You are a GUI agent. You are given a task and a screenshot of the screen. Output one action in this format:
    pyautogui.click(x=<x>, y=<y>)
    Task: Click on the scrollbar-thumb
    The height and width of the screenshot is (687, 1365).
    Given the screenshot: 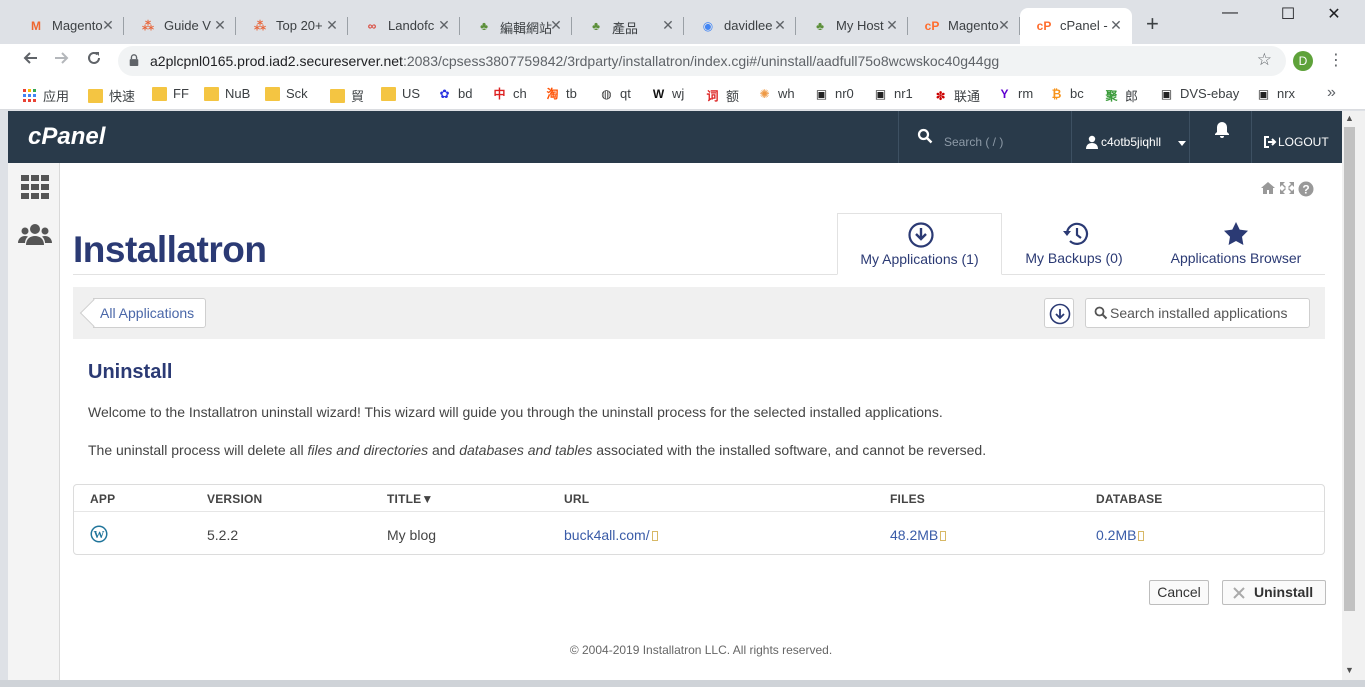 What is the action you would take?
    pyautogui.click(x=1349, y=369)
    